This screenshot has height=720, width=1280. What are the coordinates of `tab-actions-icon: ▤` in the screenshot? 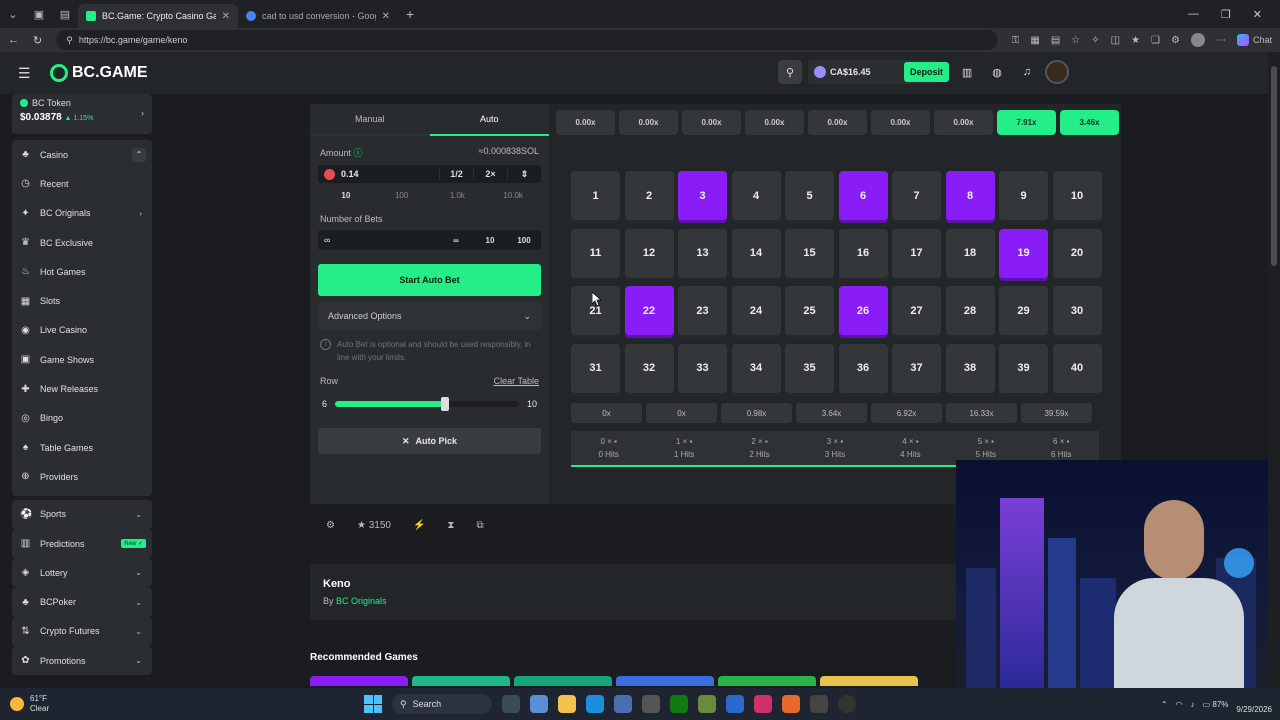 It's located at (65, 14).